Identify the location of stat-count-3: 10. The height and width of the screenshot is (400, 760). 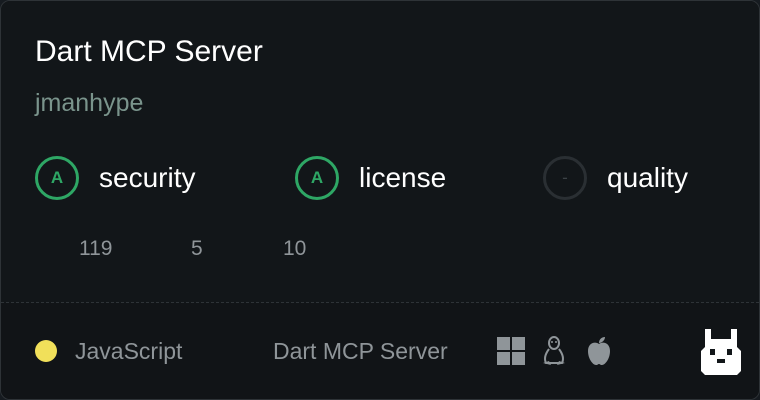
(295, 248).